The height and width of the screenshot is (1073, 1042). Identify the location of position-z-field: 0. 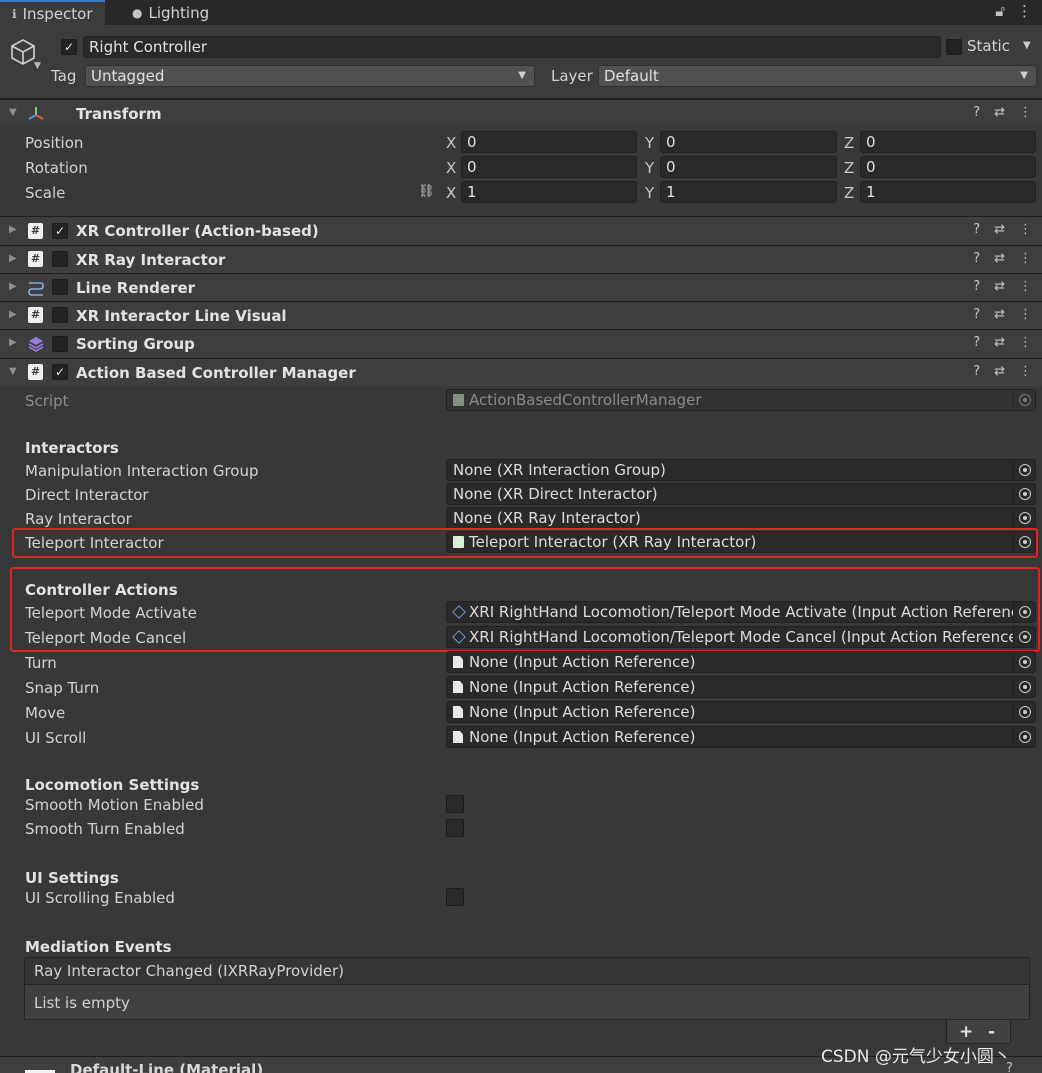
(948, 142).